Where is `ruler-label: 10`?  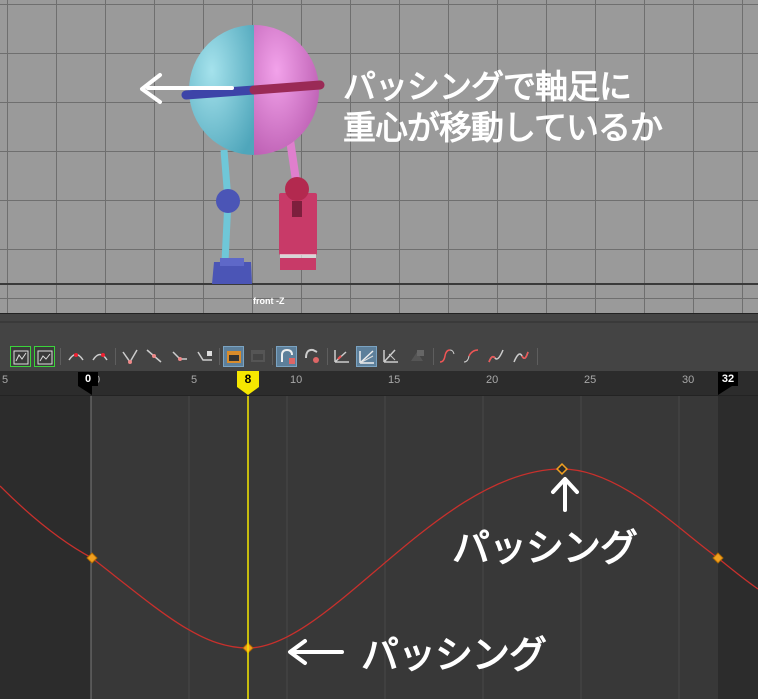
ruler-label: 10 is located at coordinates (296, 380).